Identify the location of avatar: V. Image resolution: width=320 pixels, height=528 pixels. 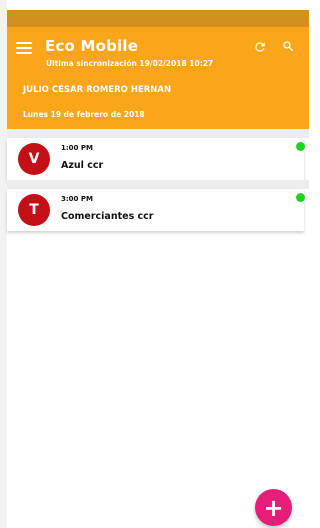
(34, 159).